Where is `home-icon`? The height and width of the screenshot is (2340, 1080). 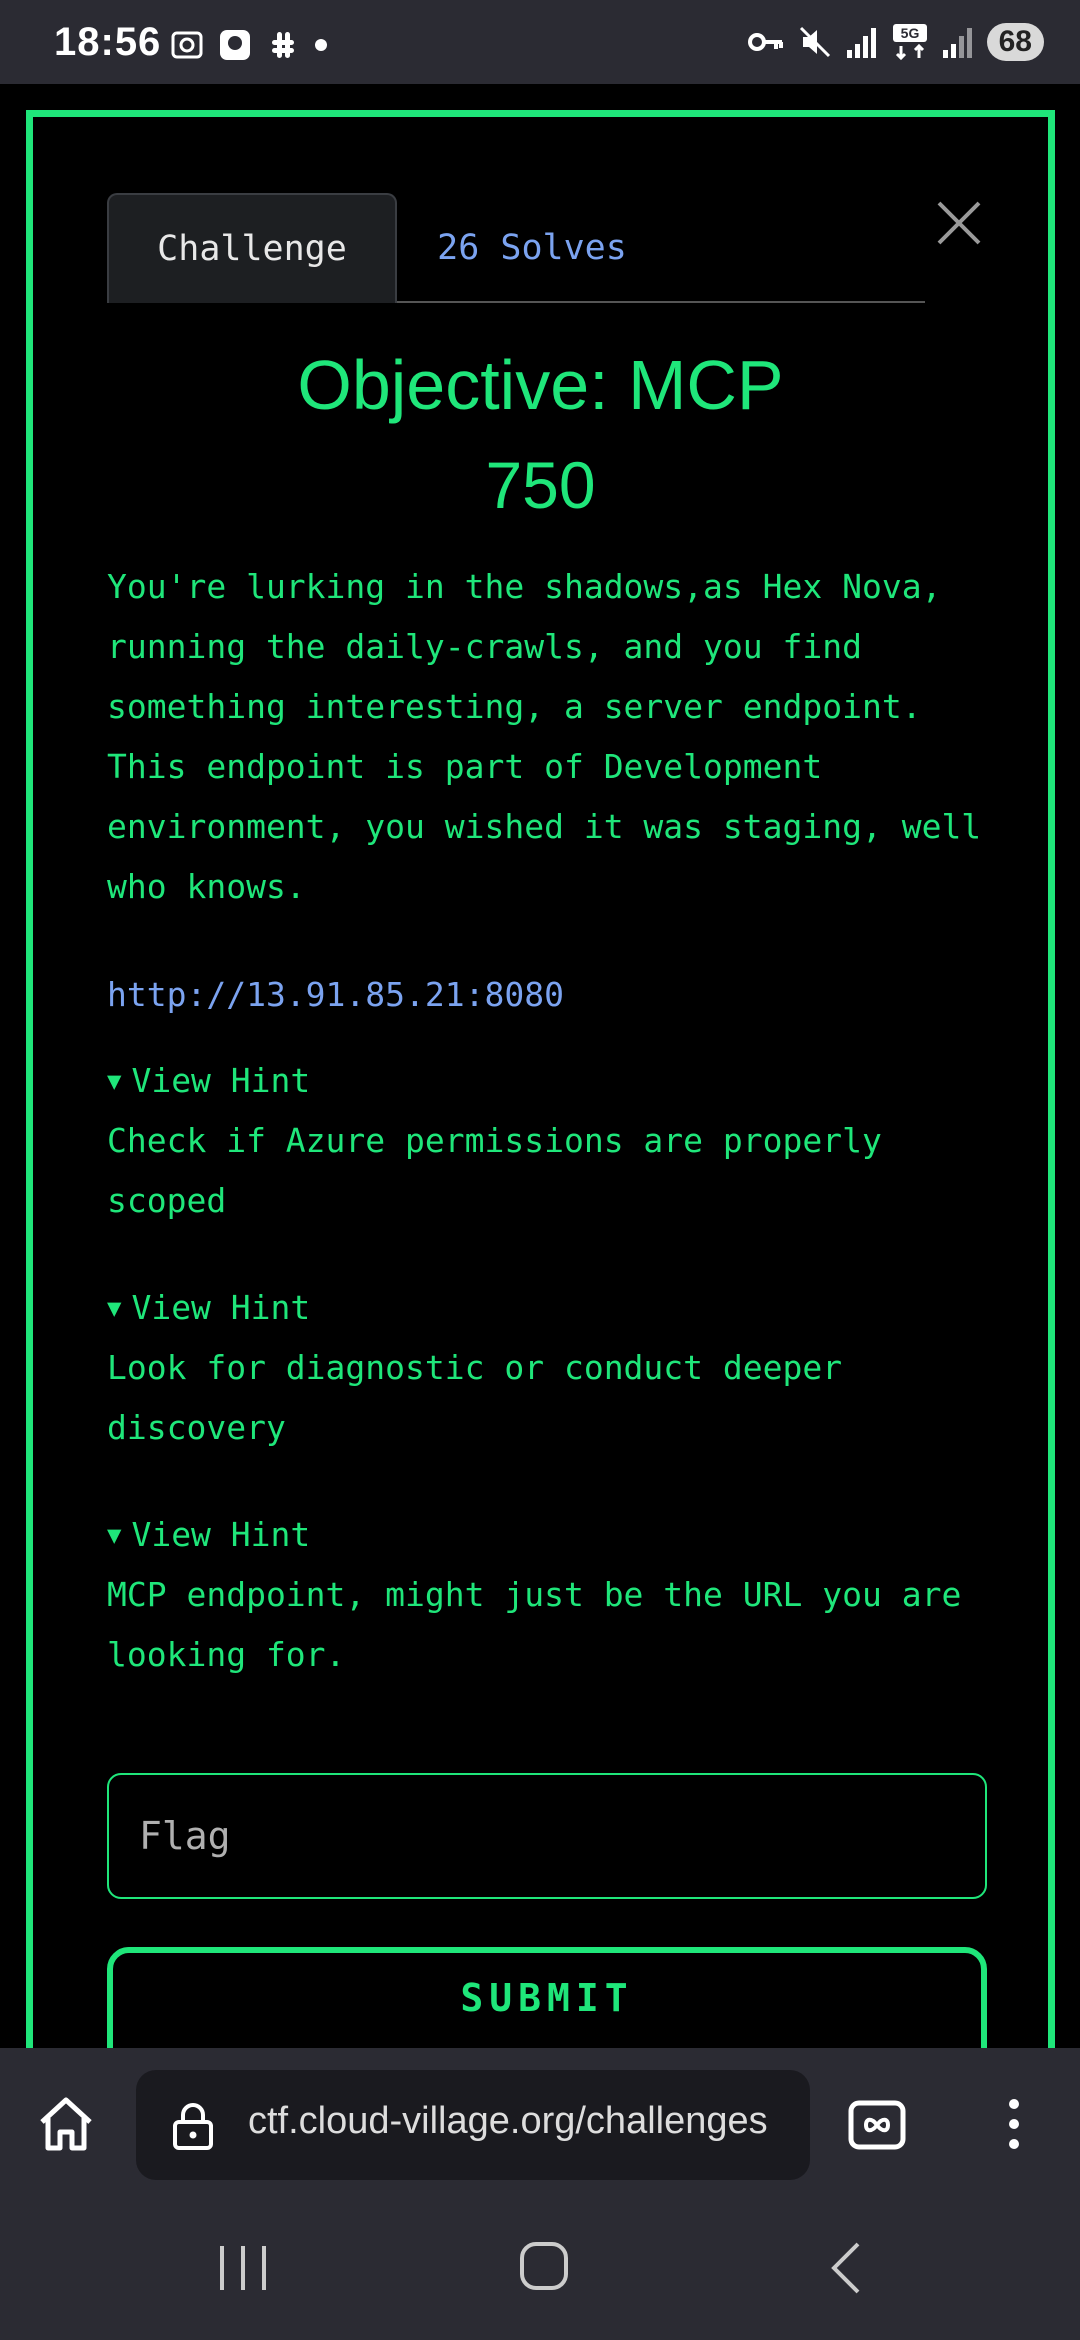 home-icon is located at coordinates (66, 2124).